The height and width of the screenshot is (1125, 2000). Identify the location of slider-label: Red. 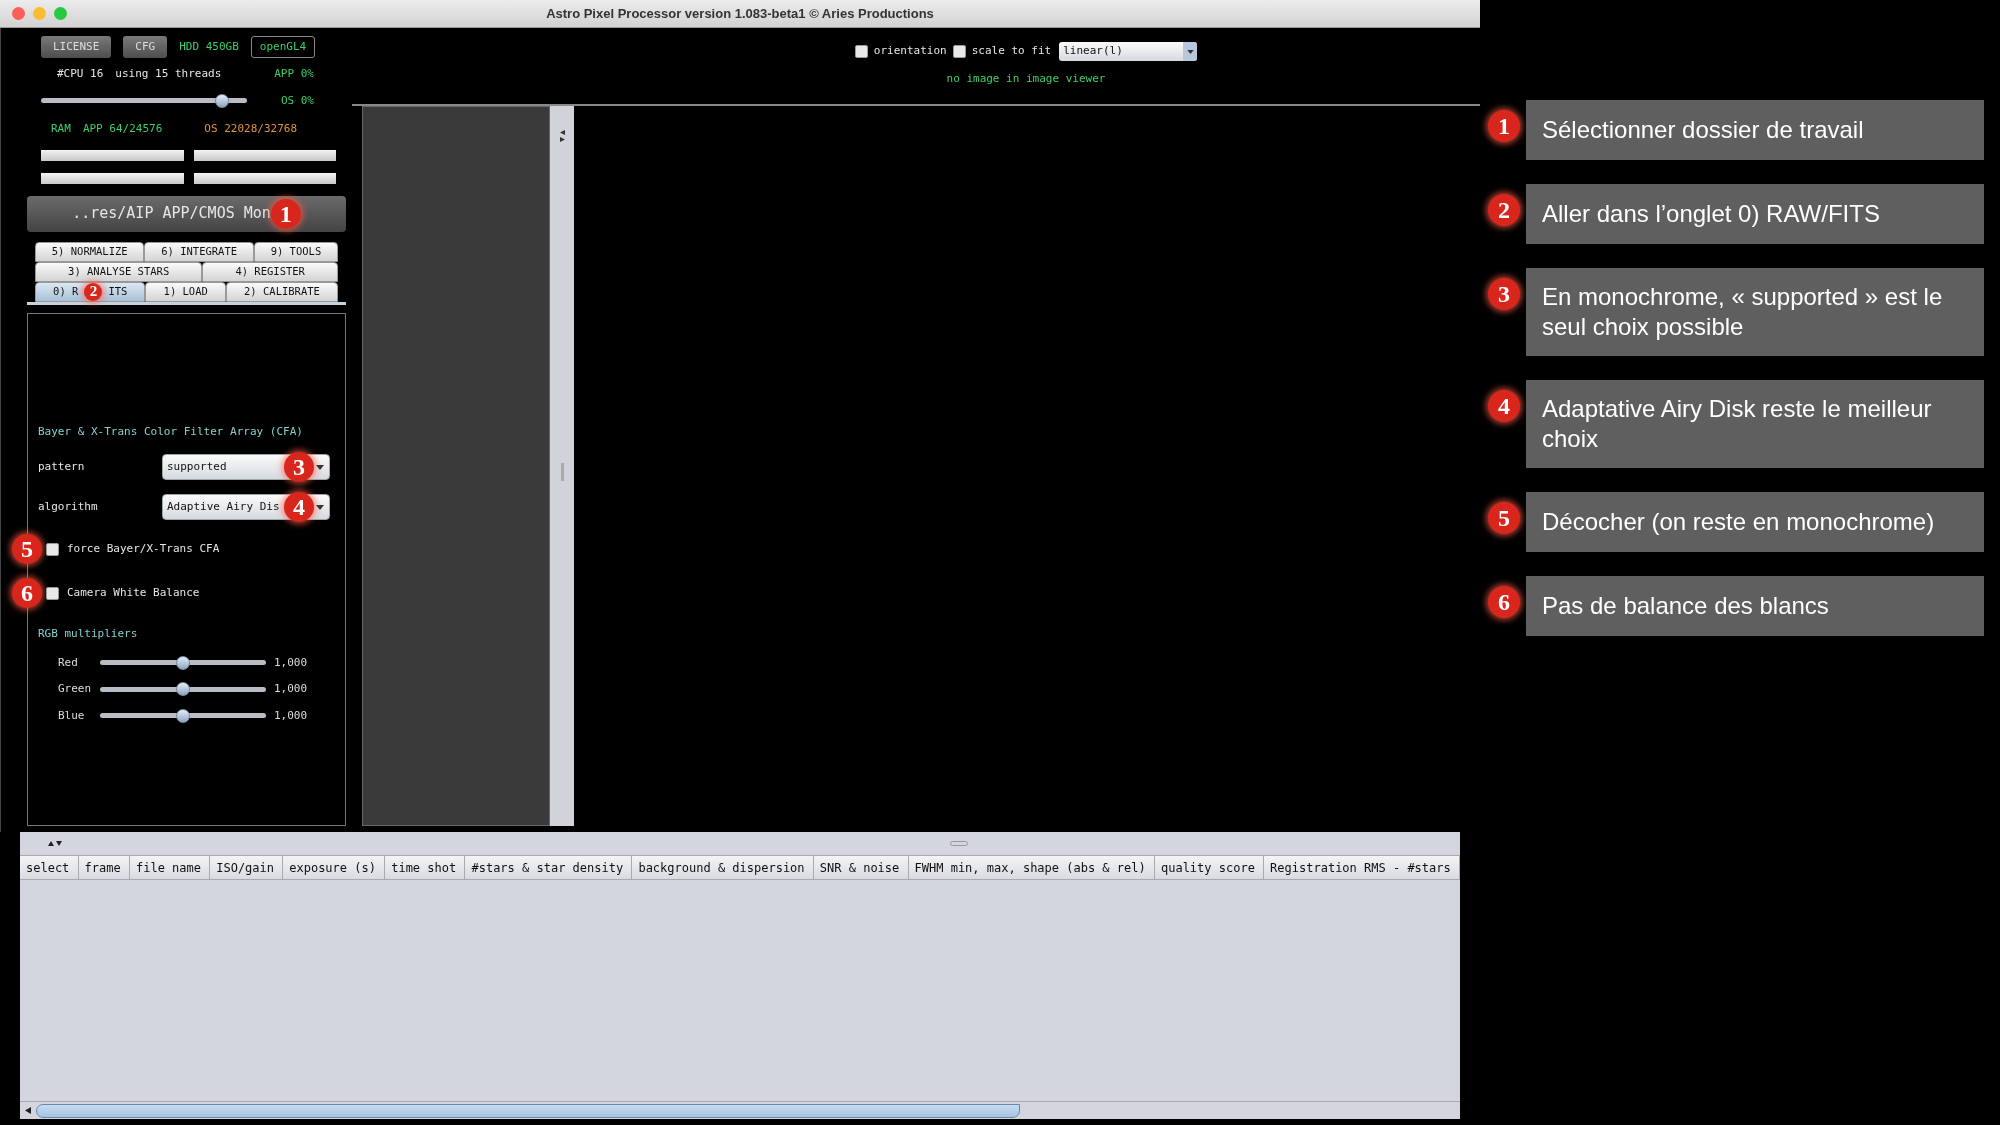
(68, 662).